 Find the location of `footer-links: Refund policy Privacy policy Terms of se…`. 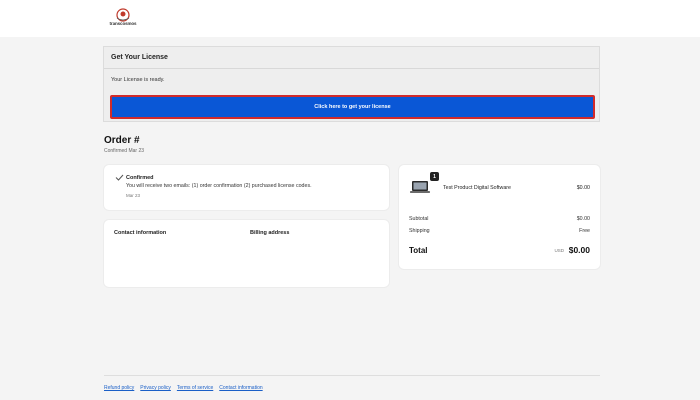

footer-links: Refund policy Privacy policy Terms of se… is located at coordinates (183, 388).